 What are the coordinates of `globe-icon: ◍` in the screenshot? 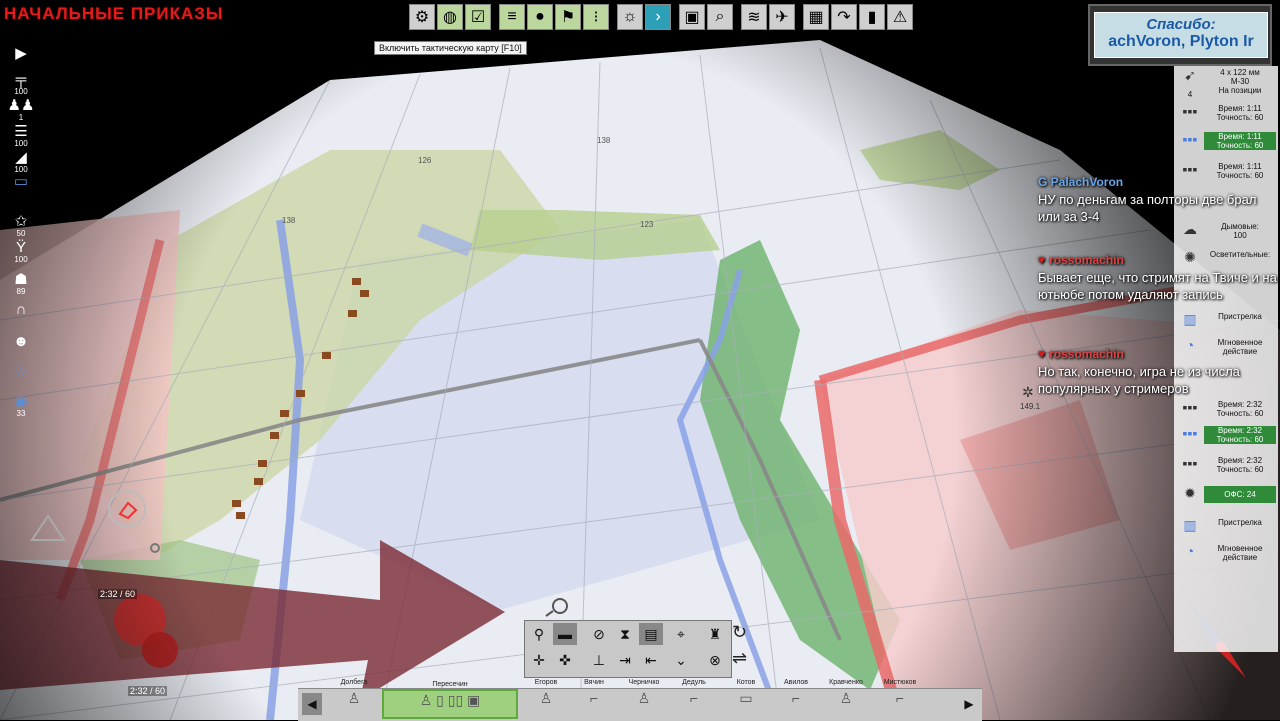 It's located at (450, 17).